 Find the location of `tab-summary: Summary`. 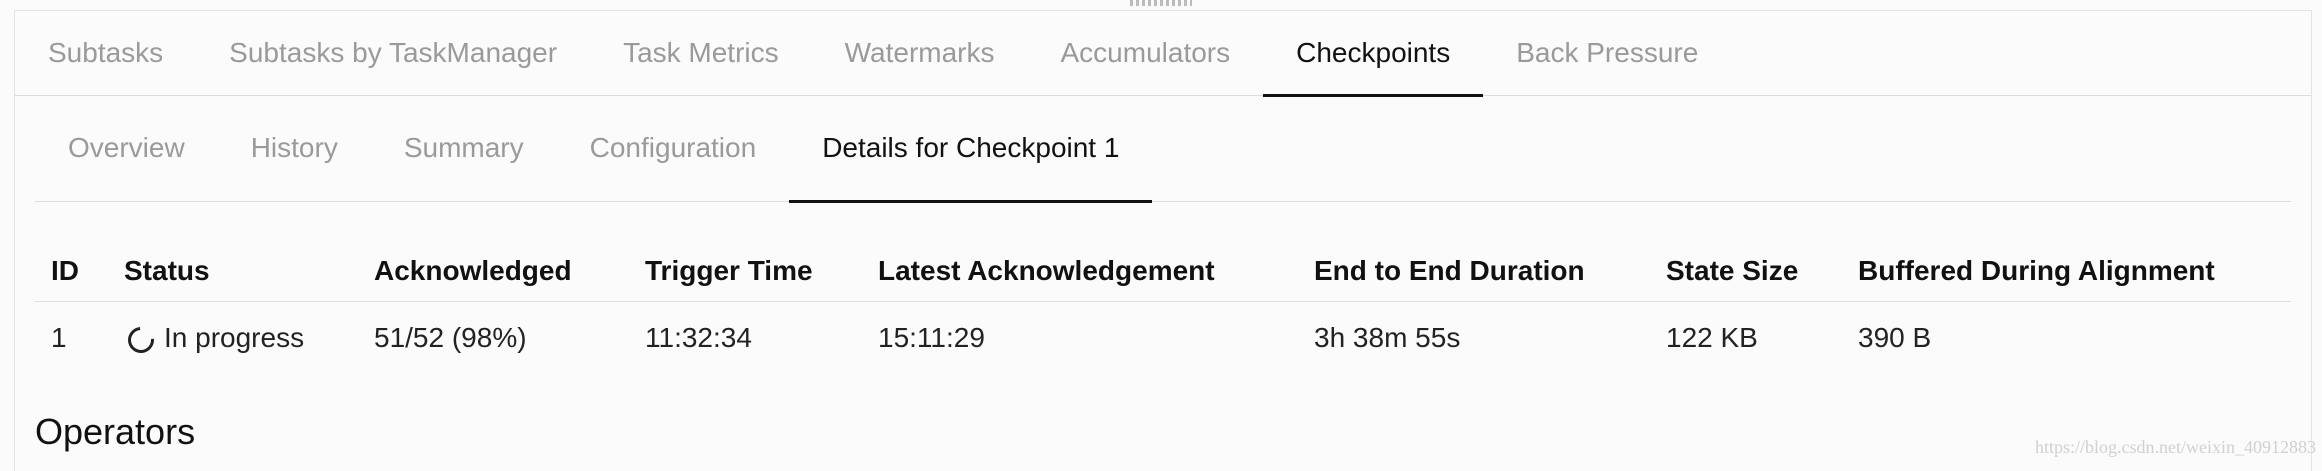

tab-summary: Summary is located at coordinates (464, 148).